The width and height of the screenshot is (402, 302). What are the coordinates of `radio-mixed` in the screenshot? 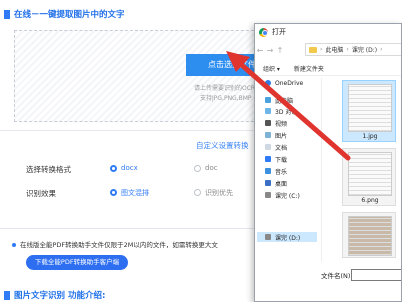 It's located at (113, 192).